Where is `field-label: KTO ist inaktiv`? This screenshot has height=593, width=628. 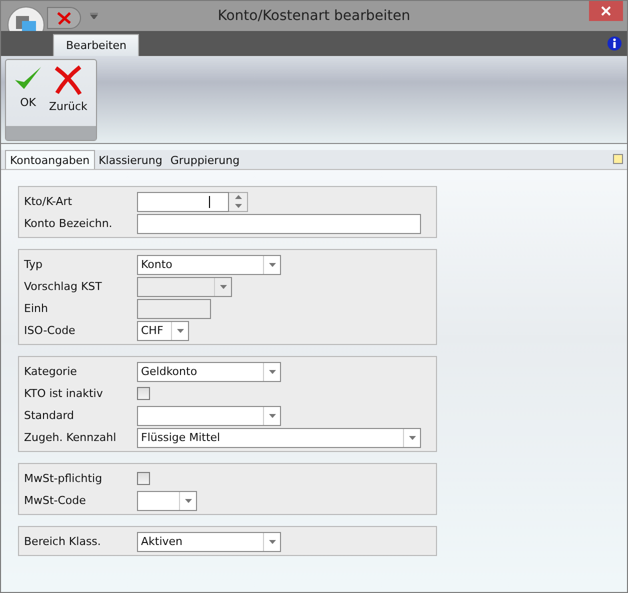 field-label: KTO ist inaktiv is located at coordinates (64, 393).